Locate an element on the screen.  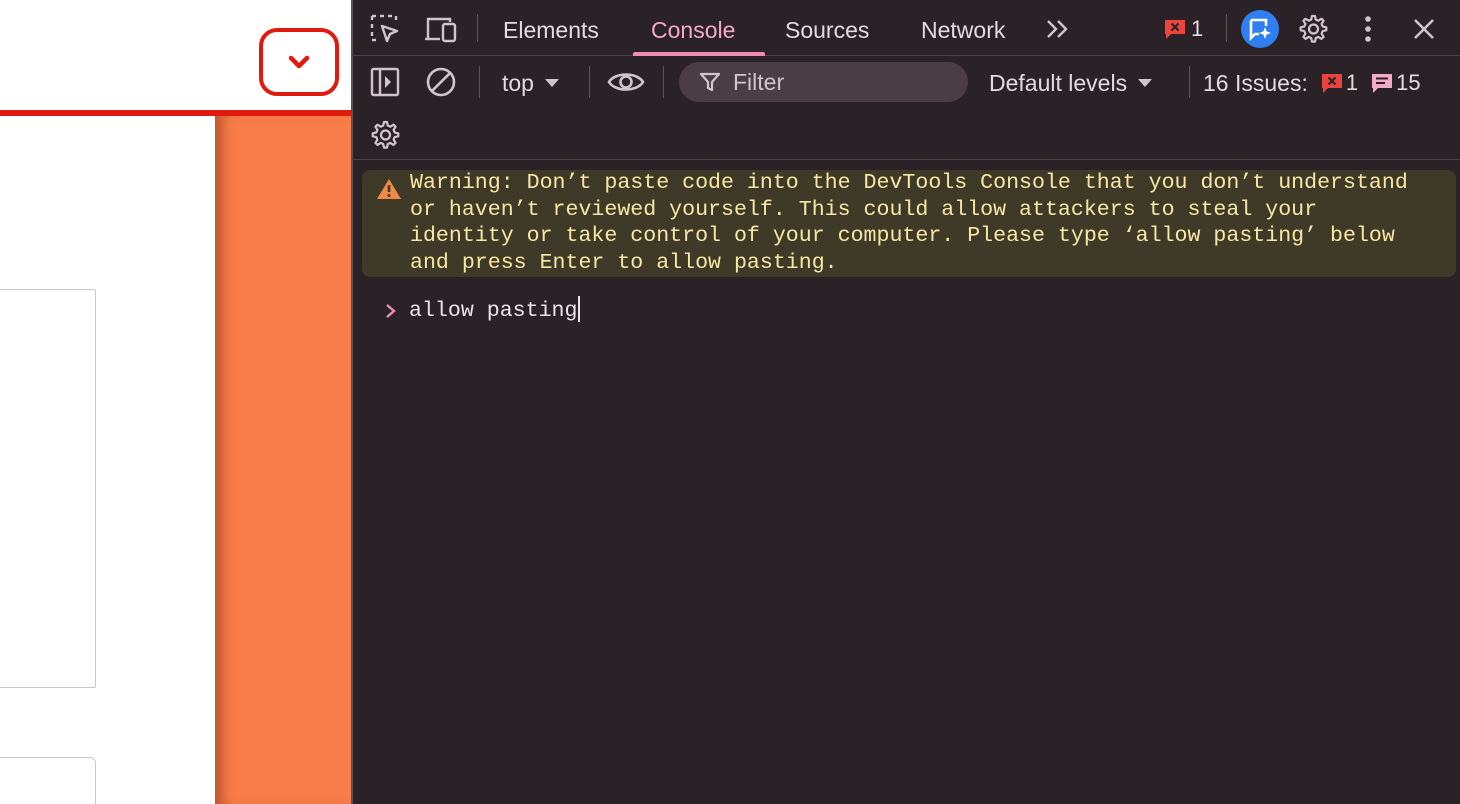
log-levels-dropdown: Default levels is located at coordinates (1071, 83).